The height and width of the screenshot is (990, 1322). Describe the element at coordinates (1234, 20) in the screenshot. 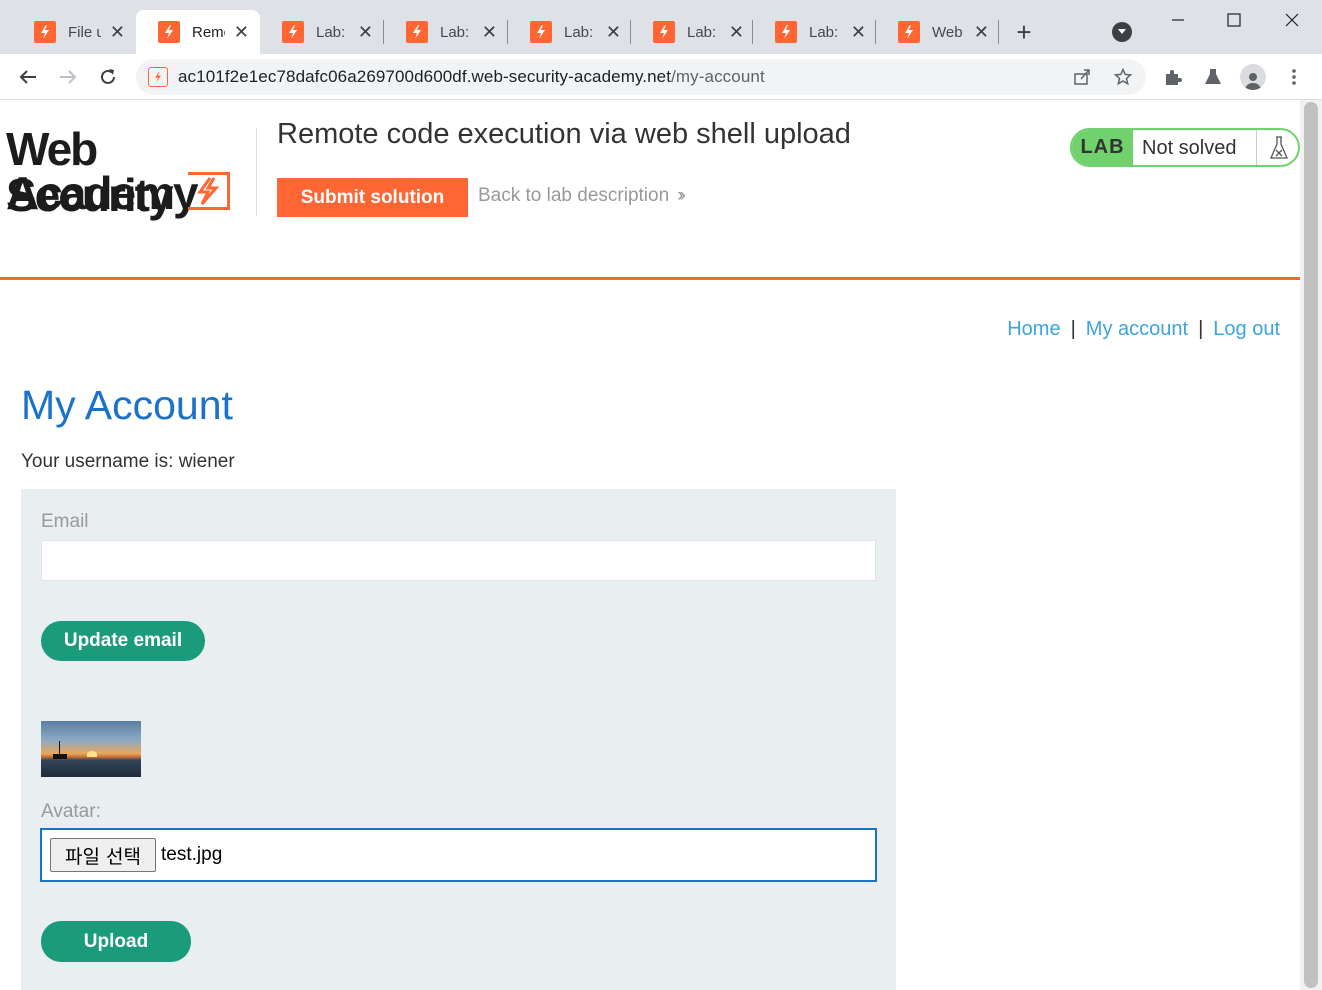

I see `maximize-icon` at that location.